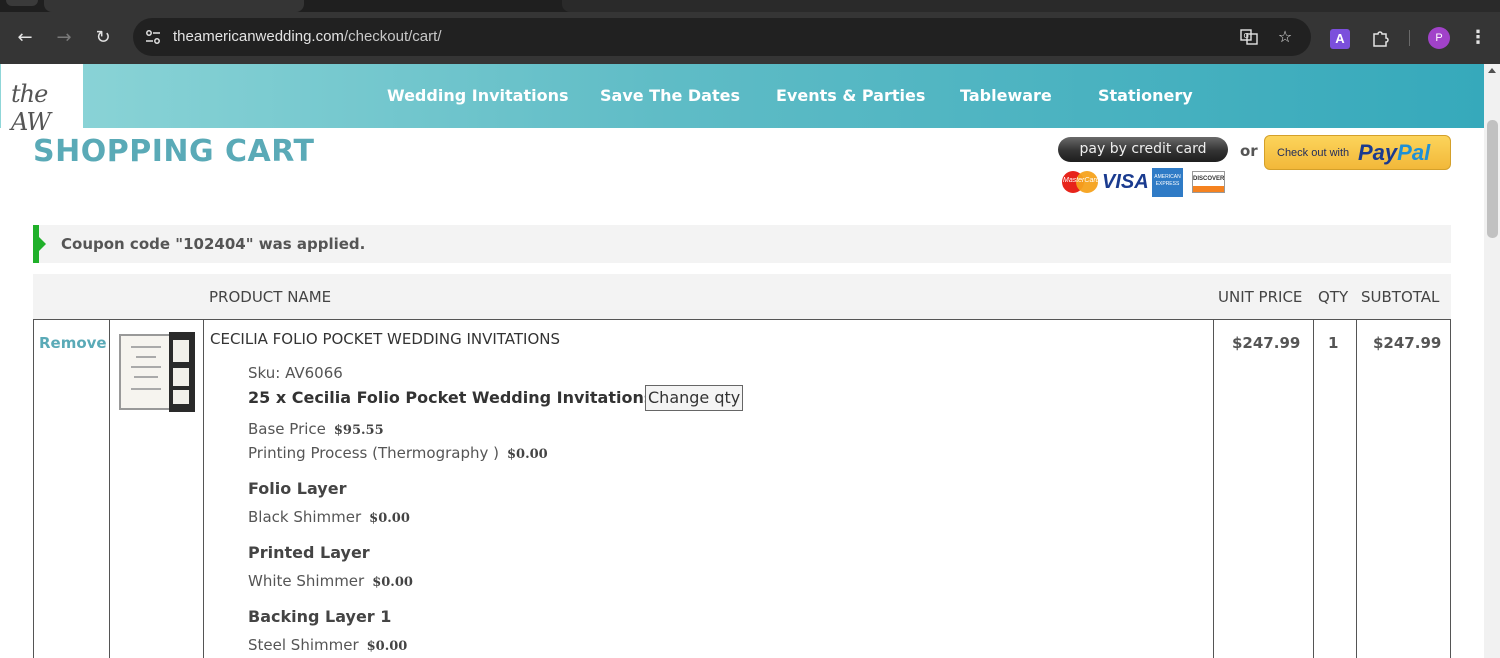  What do you see at coordinates (1407, 343) in the screenshot?
I see `subtotal-value: $247.99` at bounding box center [1407, 343].